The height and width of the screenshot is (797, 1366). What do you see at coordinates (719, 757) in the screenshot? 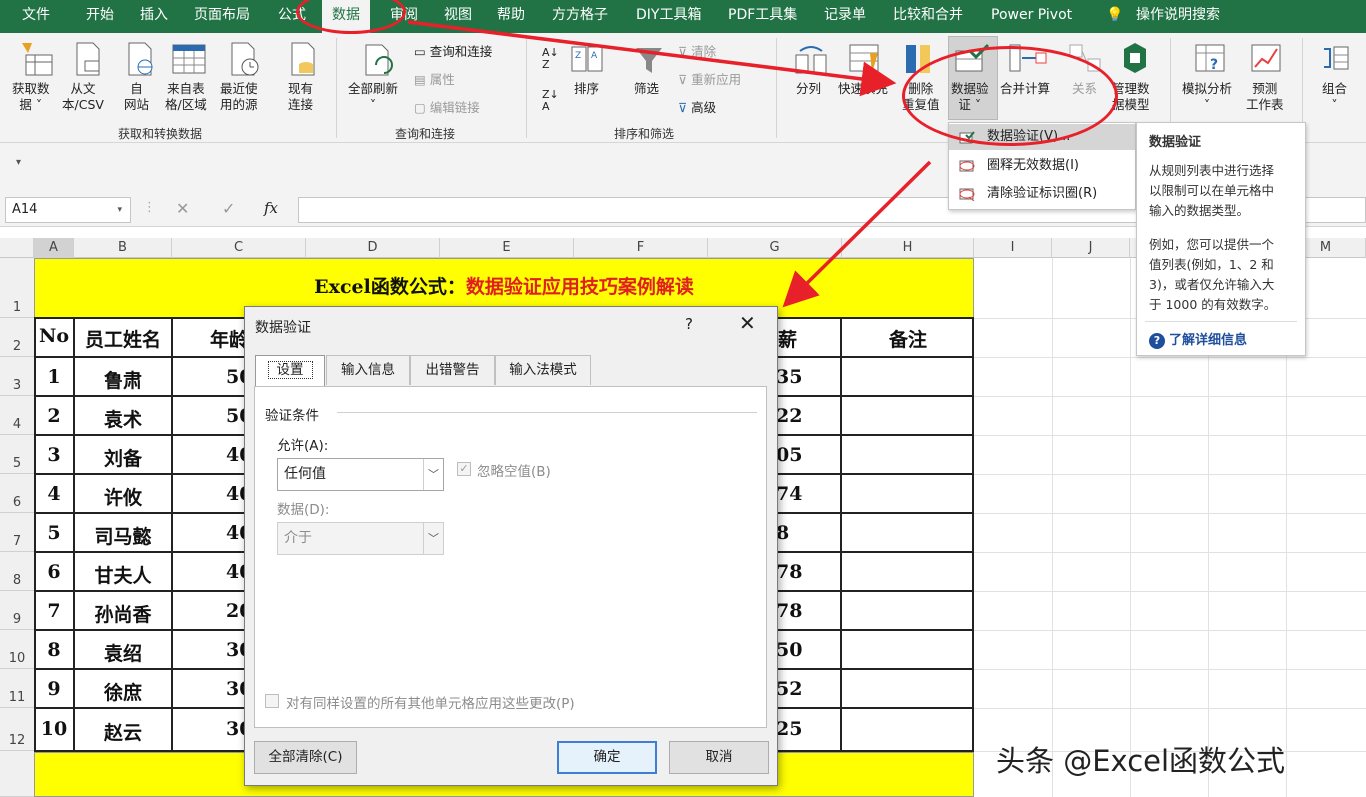
I see `cancel-button: 取消` at bounding box center [719, 757].